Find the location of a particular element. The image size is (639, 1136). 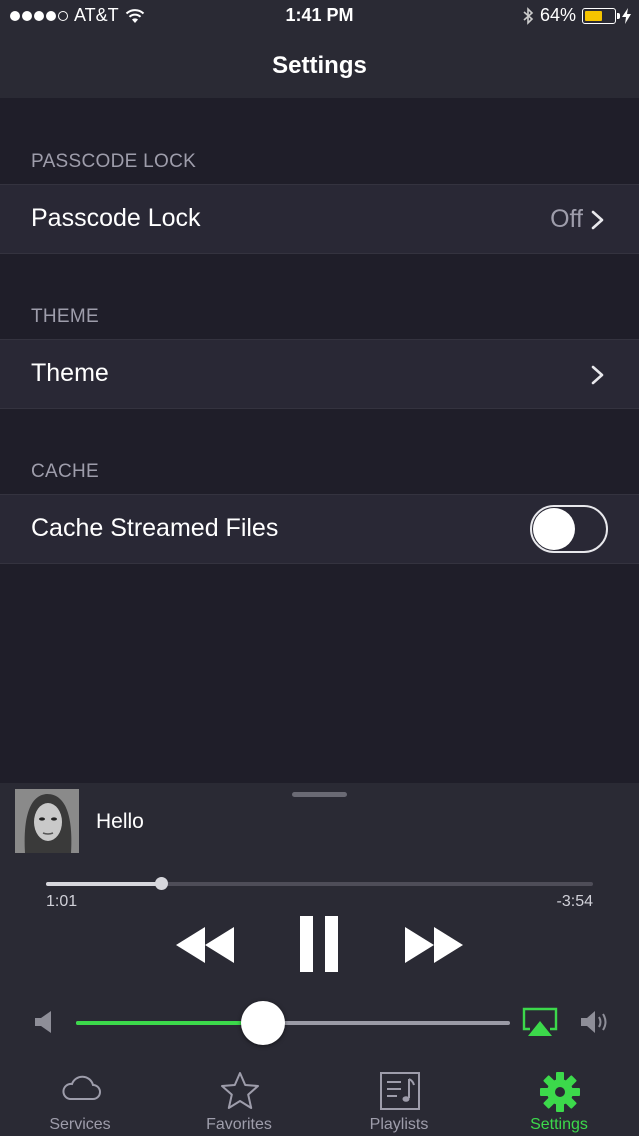

passcode-lock-row: Passcode Lock Off is located at coordinates (319, 219).